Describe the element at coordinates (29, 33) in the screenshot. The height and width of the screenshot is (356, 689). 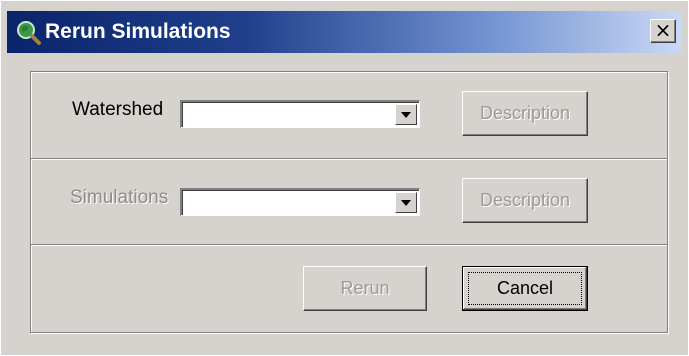
I see `magnifier-globe-icon` at that location.